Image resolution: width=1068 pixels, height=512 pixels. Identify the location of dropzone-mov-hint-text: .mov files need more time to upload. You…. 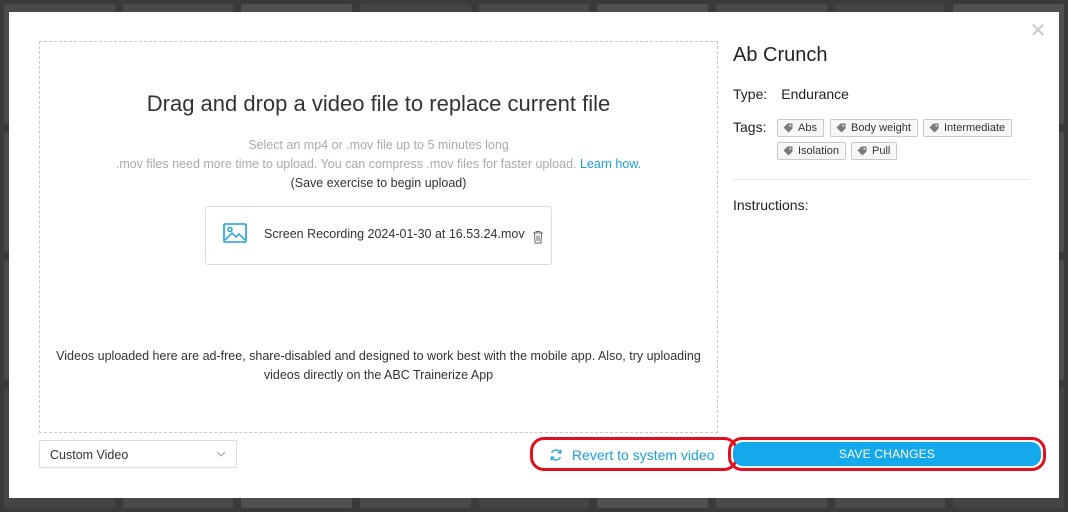
(346, 164).